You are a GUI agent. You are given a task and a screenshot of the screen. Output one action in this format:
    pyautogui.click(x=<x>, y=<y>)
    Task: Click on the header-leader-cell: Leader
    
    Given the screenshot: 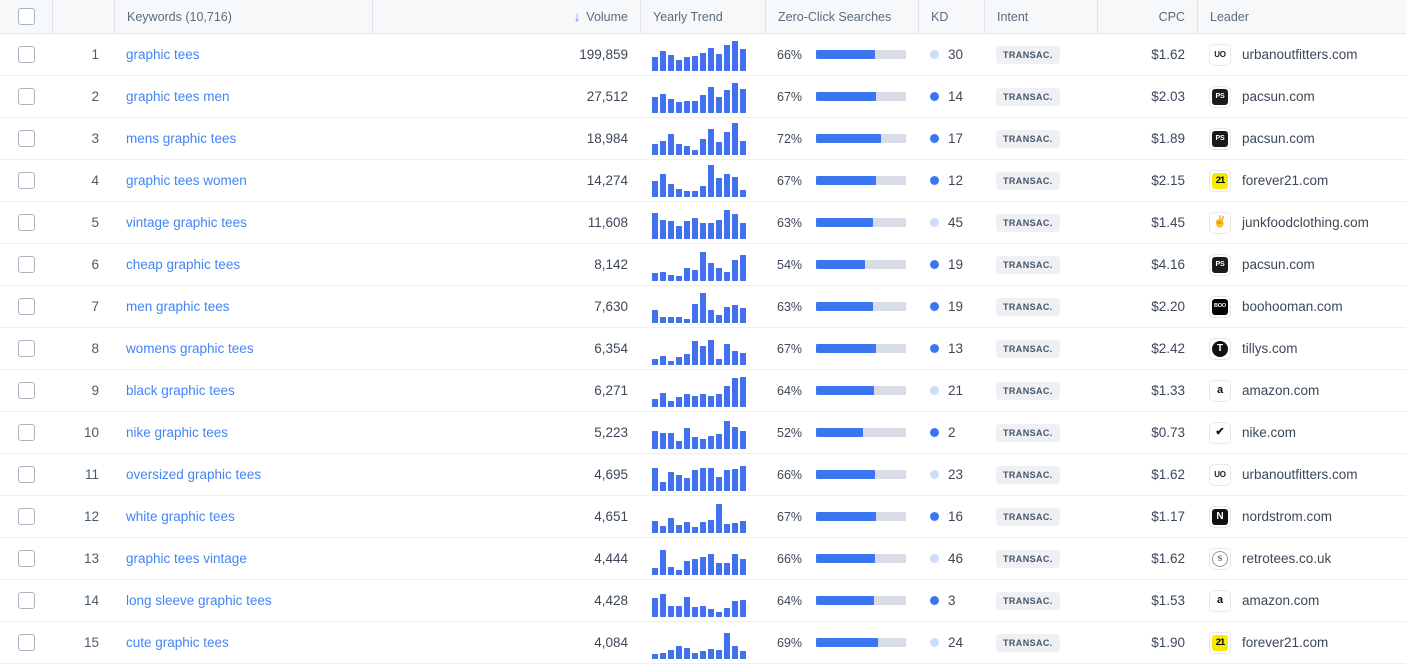 What is the action you would take?
    pyautogui.click(x=1301, y=17)
    